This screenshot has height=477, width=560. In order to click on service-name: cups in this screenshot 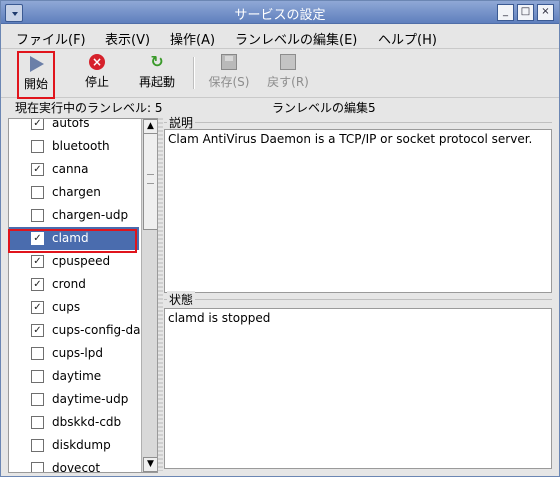, I will do `click(66, 307)`.